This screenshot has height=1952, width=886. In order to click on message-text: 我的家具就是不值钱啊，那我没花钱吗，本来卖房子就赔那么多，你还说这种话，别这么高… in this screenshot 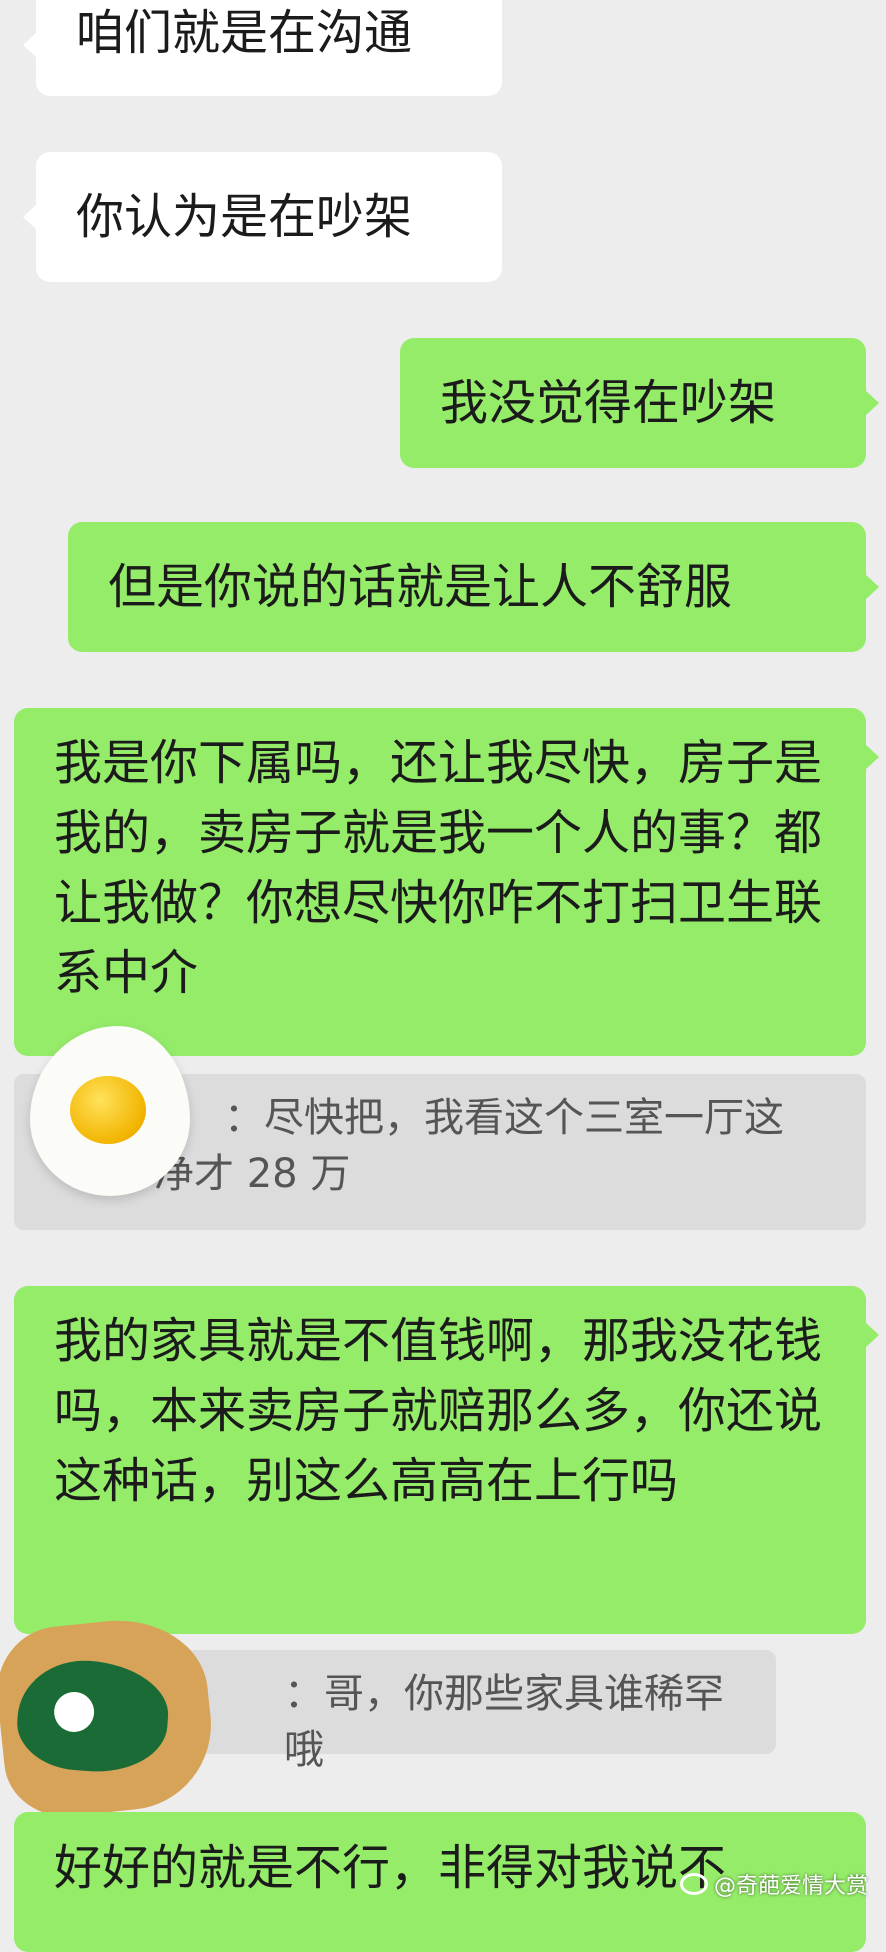, I will do `click(438, 1411)`.